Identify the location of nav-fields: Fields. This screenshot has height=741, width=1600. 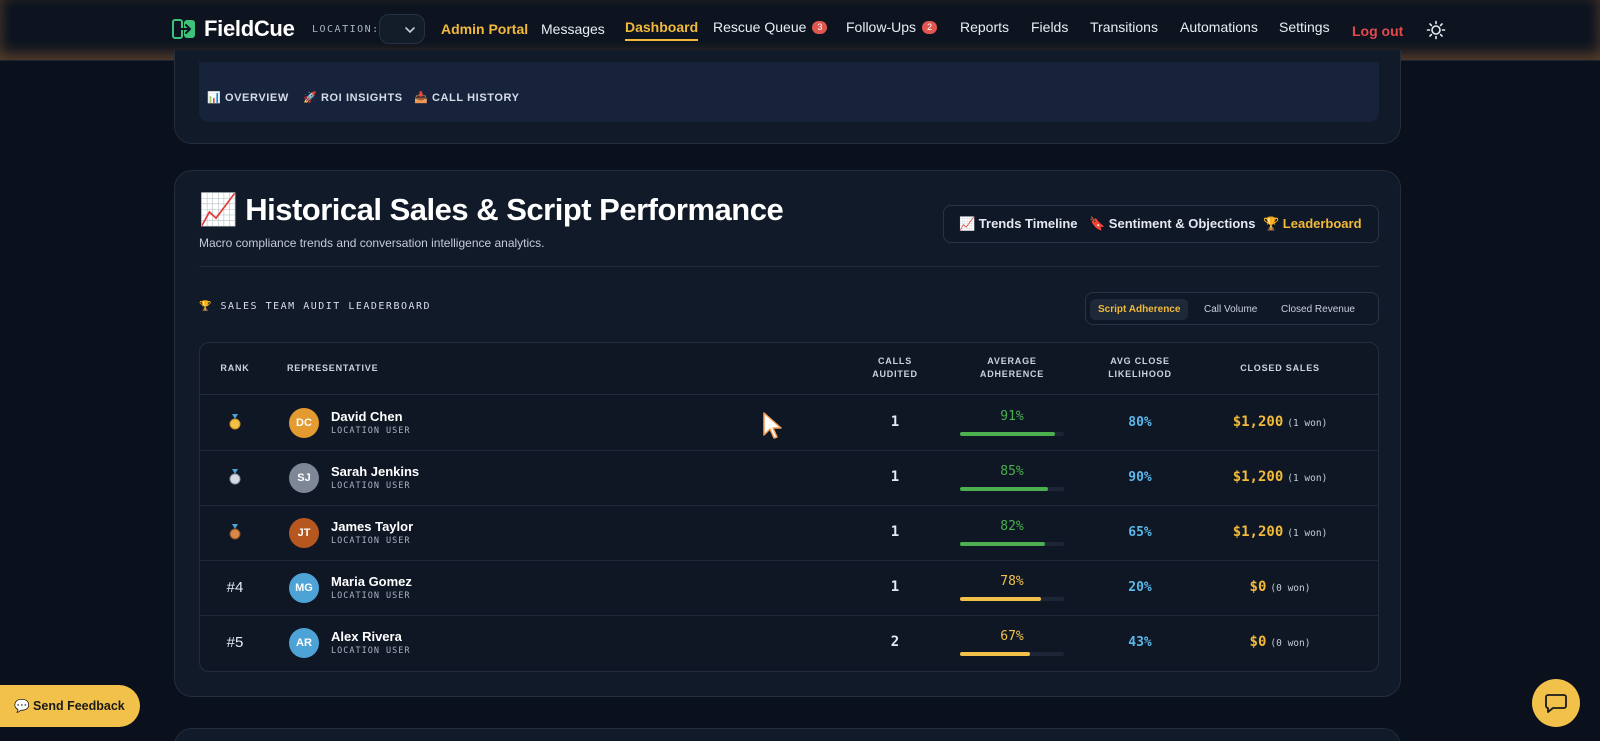
(1049, 27).